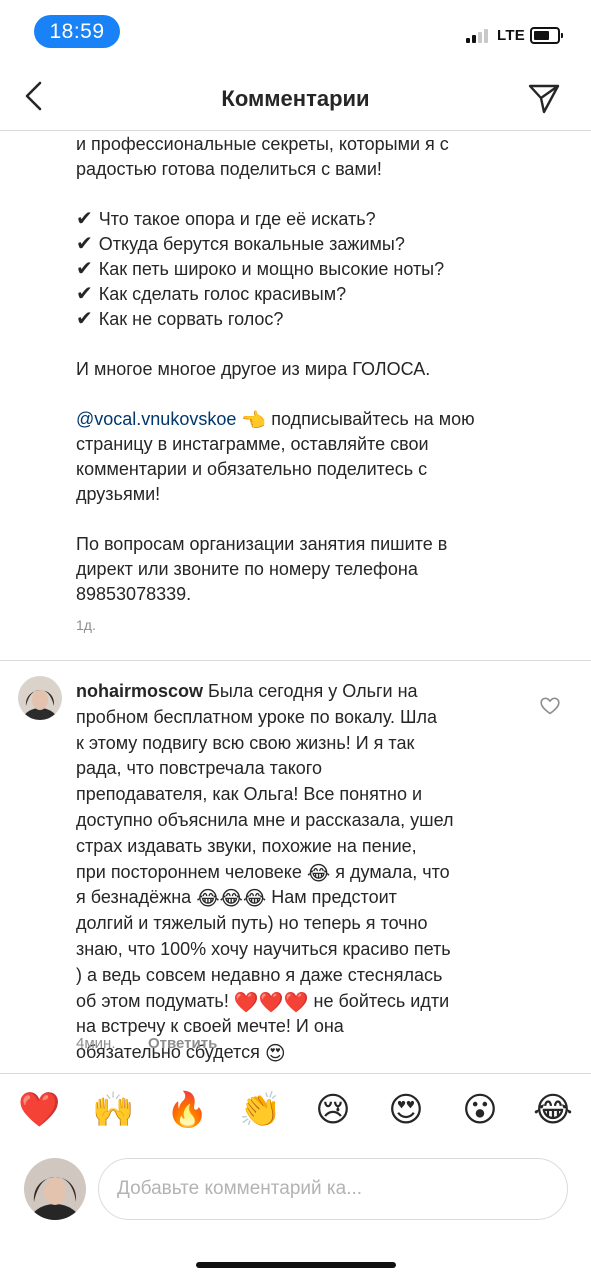  What do you see at coordinates (39, 1110) in the screenshot?
I see `red-heart-icon: ❤️` at bounding box center [39, 1110].